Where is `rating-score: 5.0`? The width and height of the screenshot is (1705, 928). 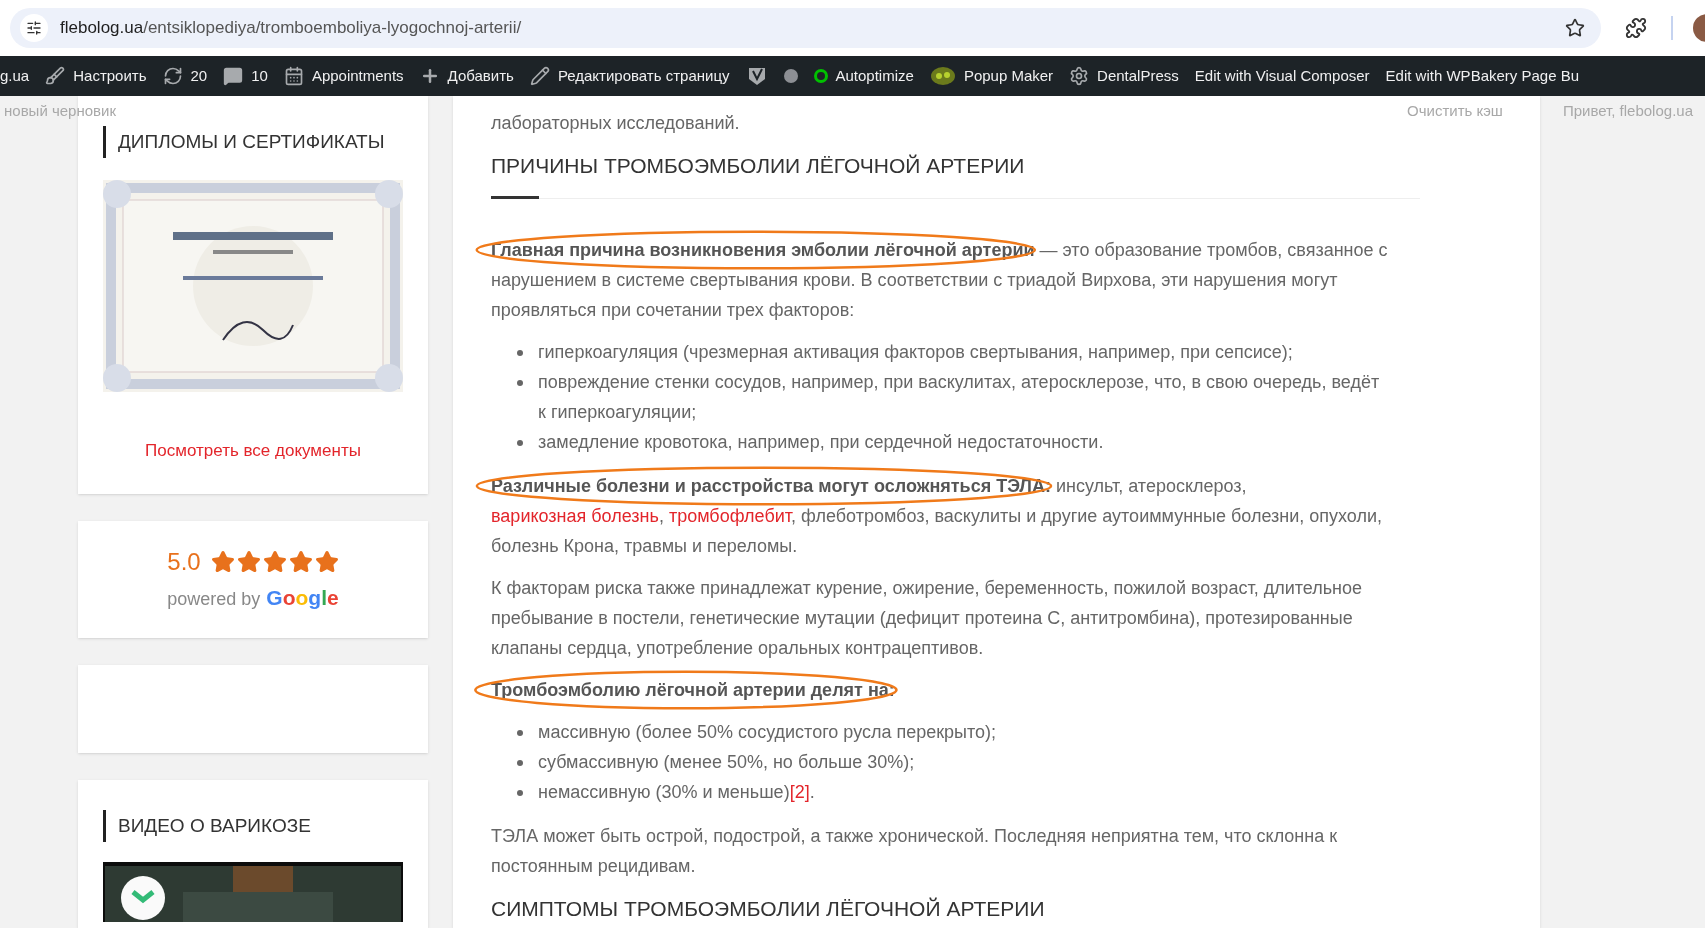
rating-score: 5.0 is located at coordinates (184, 562).